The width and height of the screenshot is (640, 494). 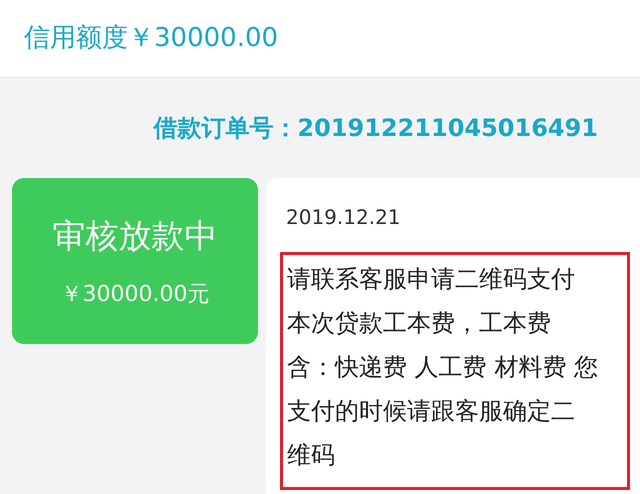 What do you see at coordinates (135, 295) in the screenshot?
I see `loan-amount: ￥30000.00元` at bounding box center [135, 295].